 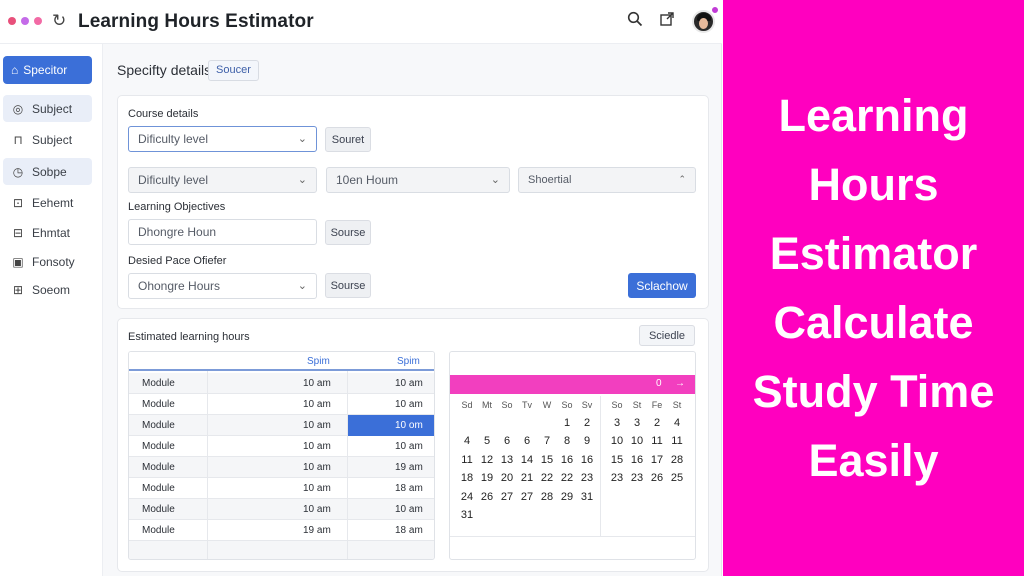 What do you see at coordinates (348, 285) in the screenshot?
I see `pace-source-button: Sourse` at bounding box center [348, 285].